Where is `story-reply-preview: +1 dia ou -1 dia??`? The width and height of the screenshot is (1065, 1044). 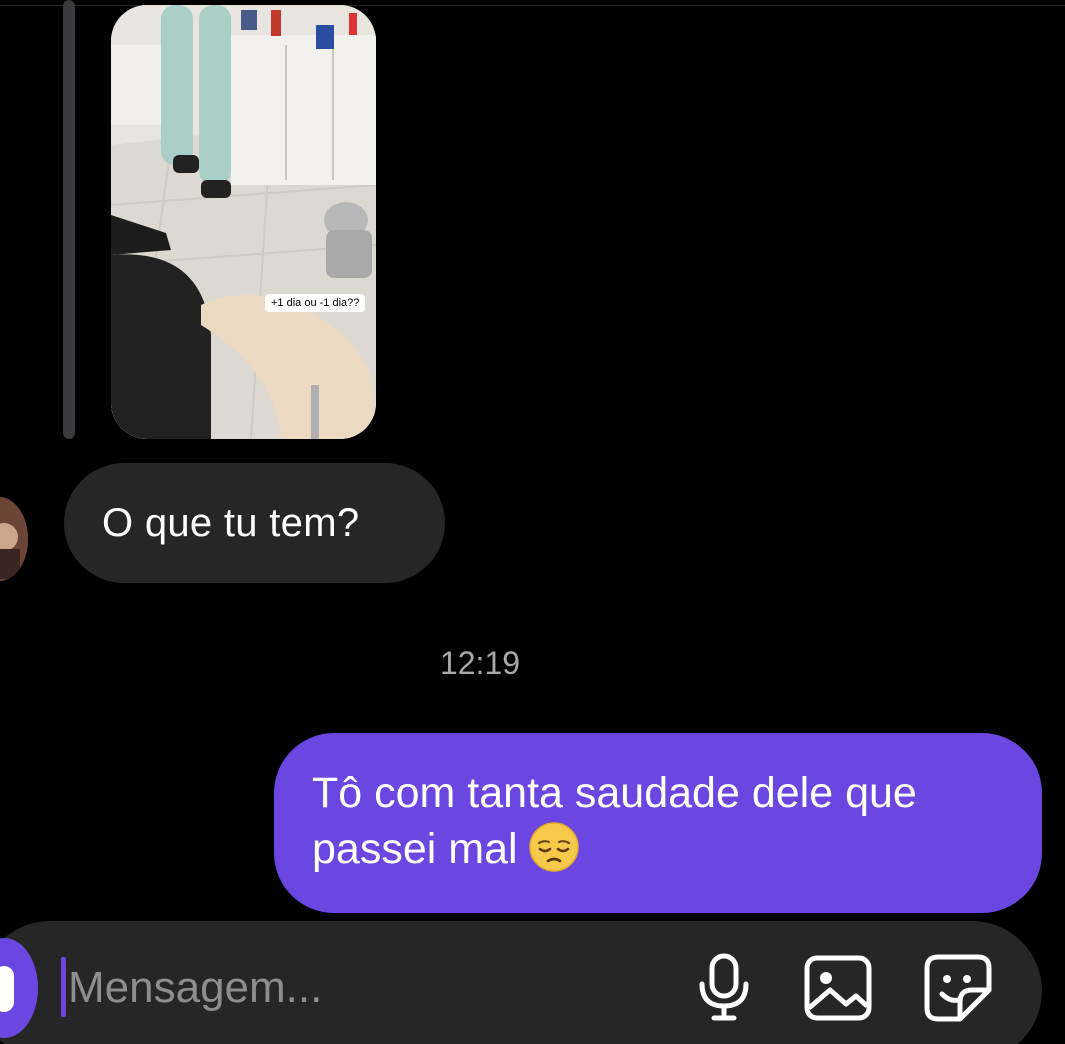
story-reply-preview: +1 dia ou -1 dia?? is located at coordinates (243, 222).